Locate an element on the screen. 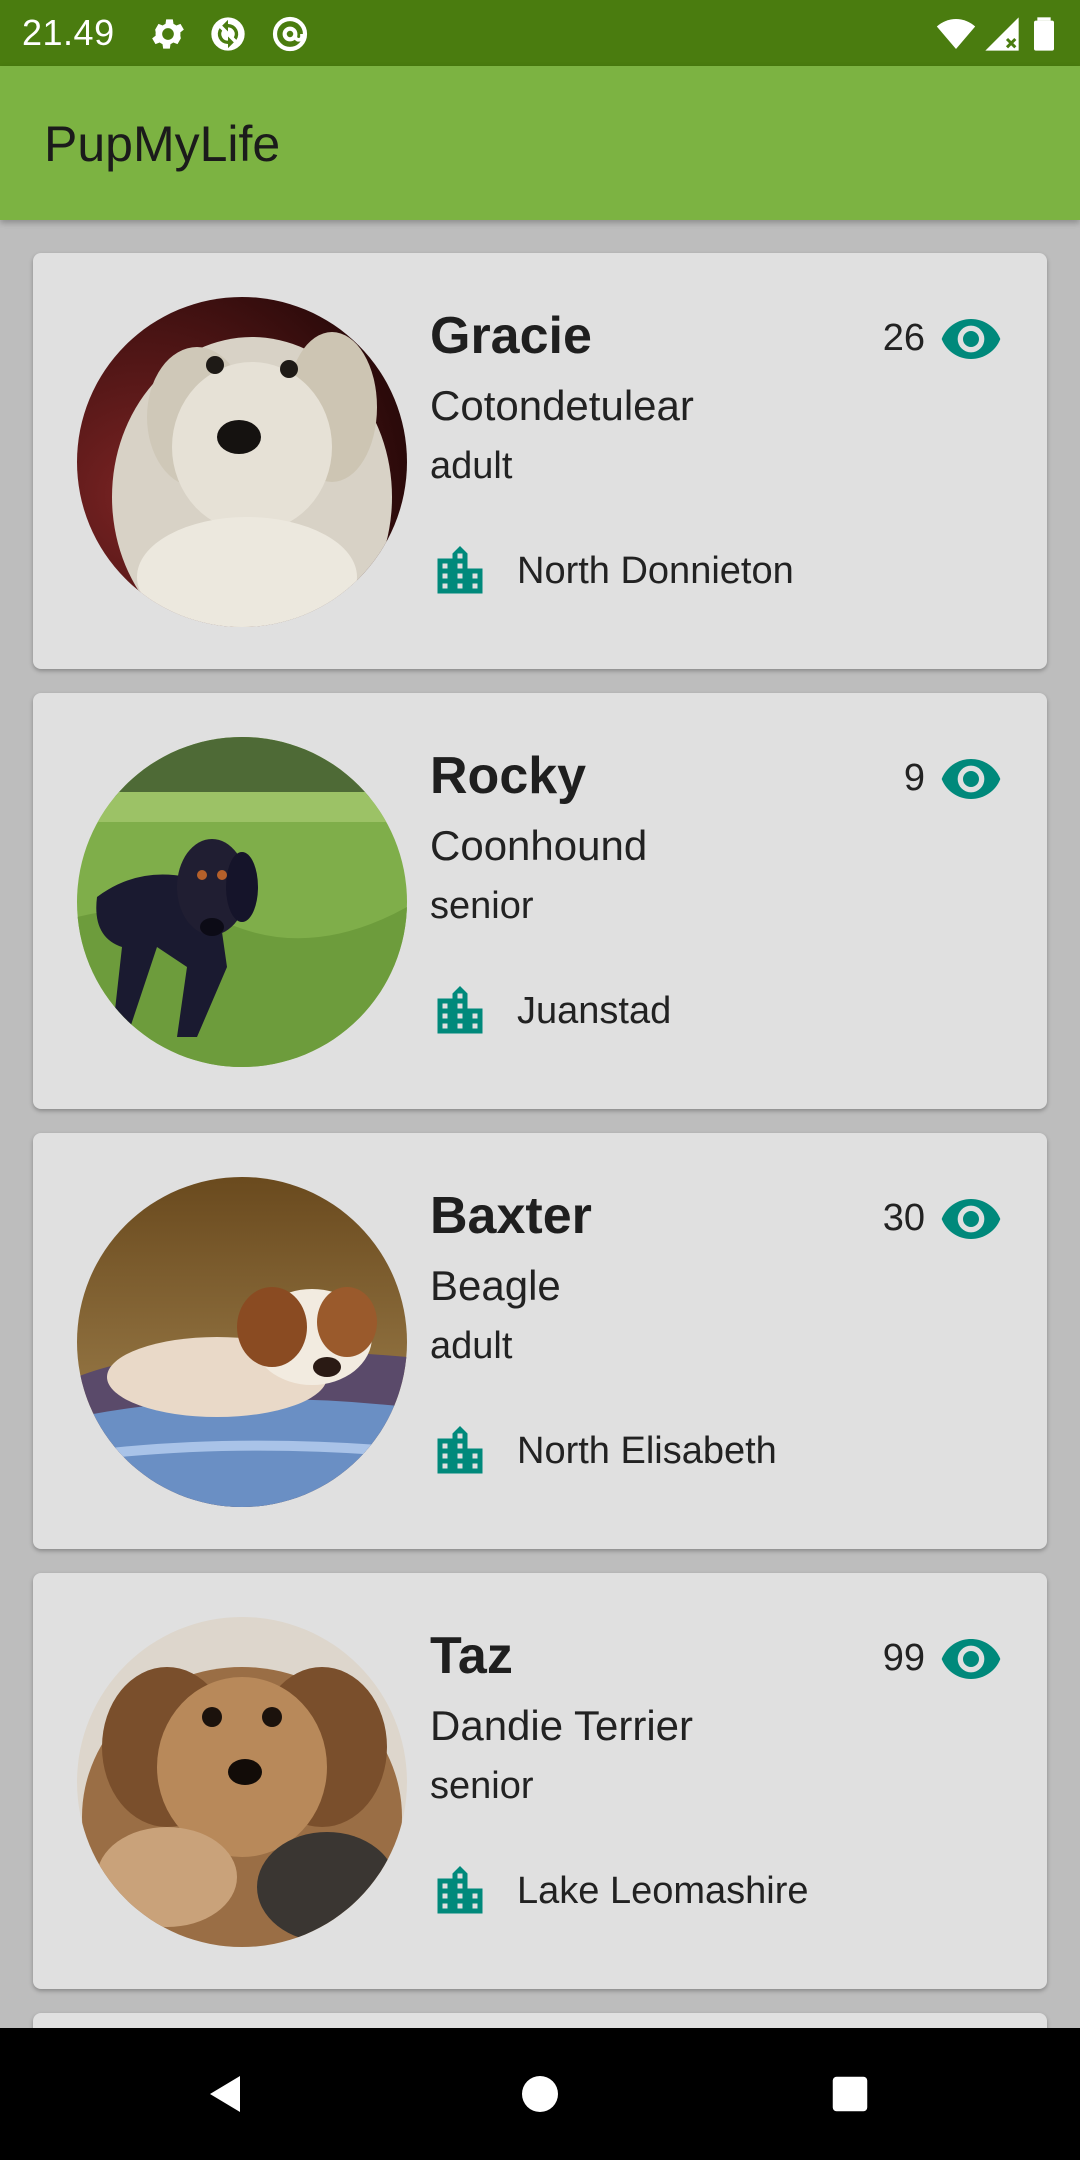  view-count: 9 is located at coordinates (914, 778).